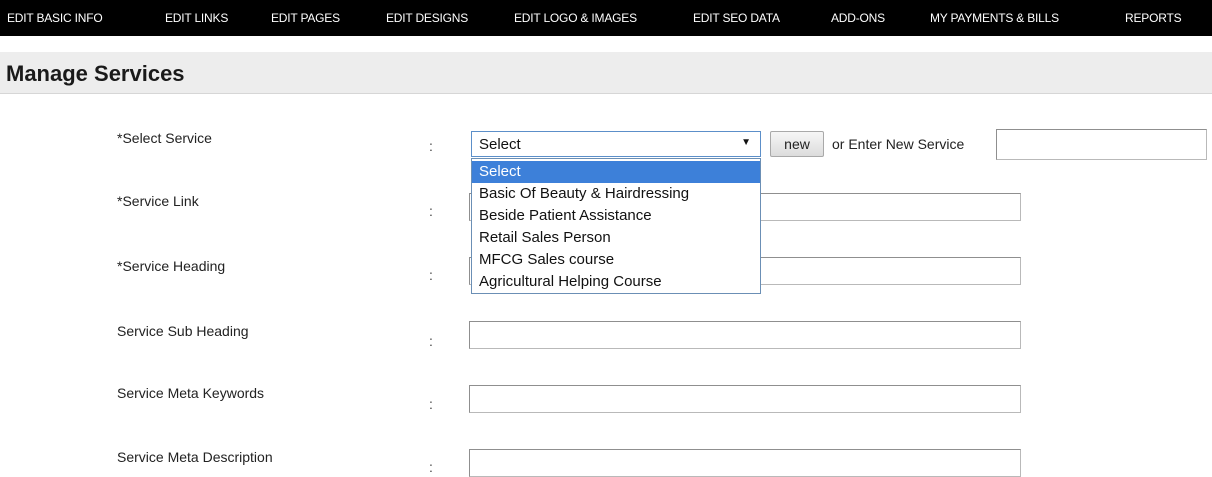 Image resolution: width=1212 pixels, height=477 pixels. I want to click on select-service-value: Select, so click(500, 144).